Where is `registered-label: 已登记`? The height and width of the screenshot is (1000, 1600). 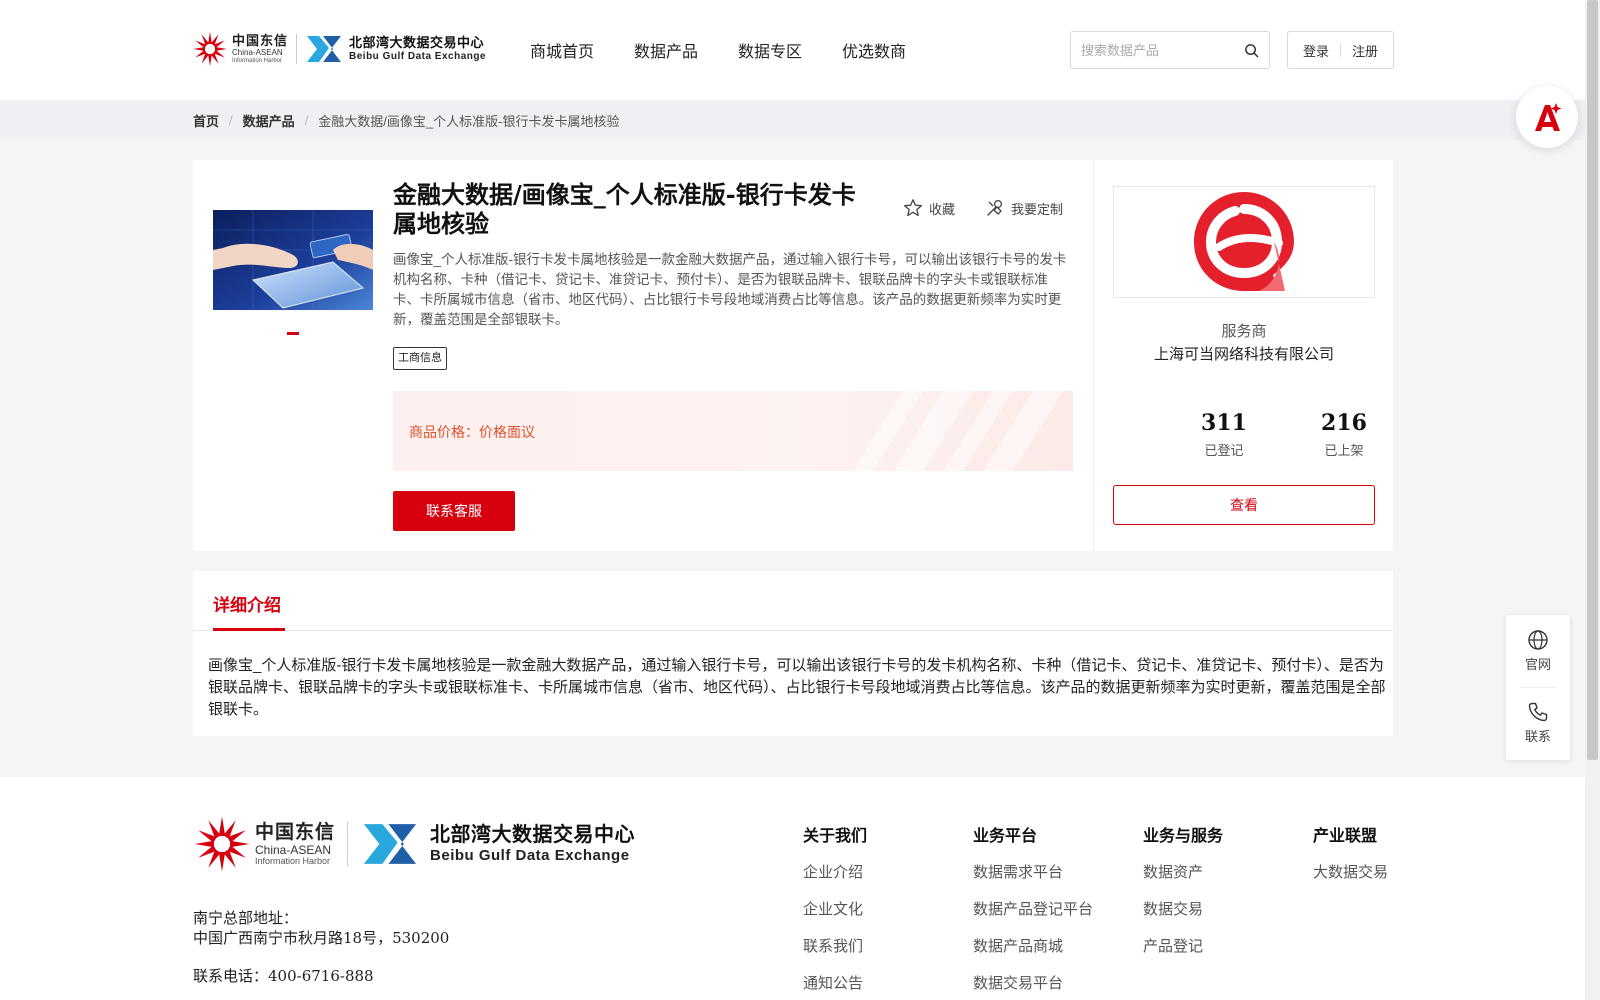
registered-label: 已登记 is located at coordinates (1224, 450).